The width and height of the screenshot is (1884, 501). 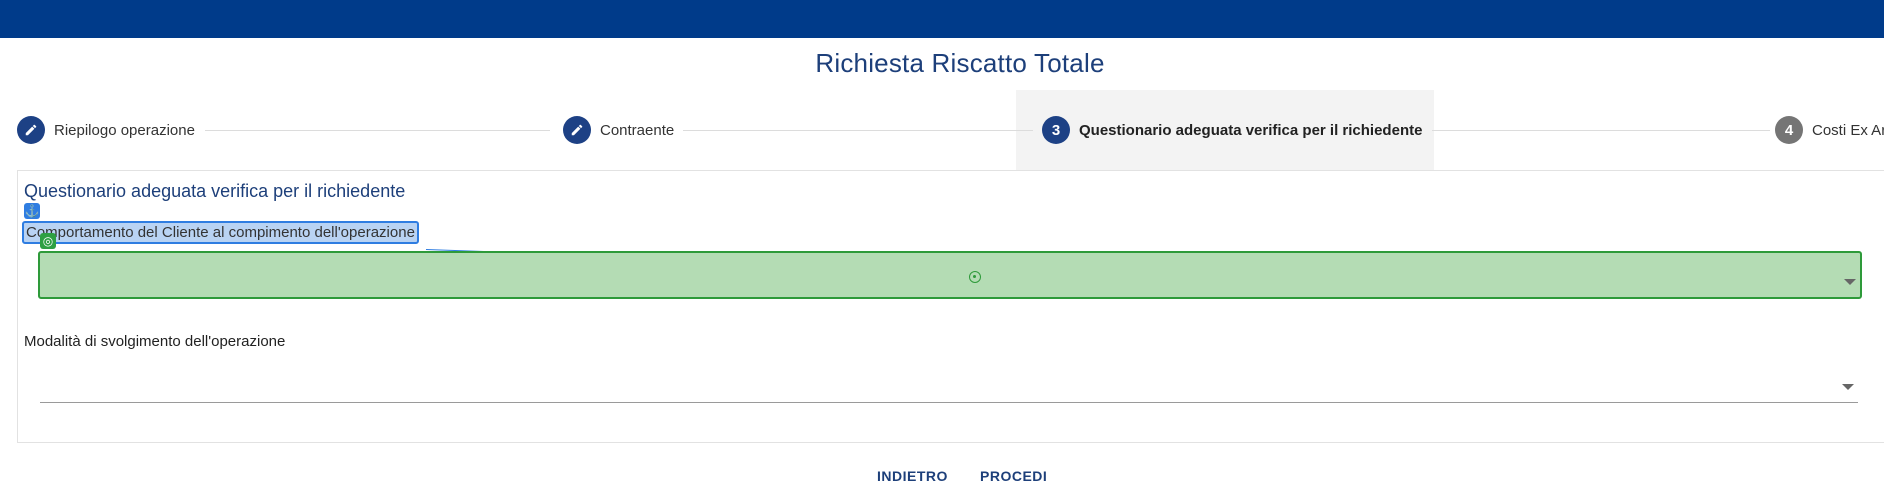 What do you see at coordinates (1056, 130) in the screenshot?
I see `step-number: 3` at bounding box center [1056, 130].